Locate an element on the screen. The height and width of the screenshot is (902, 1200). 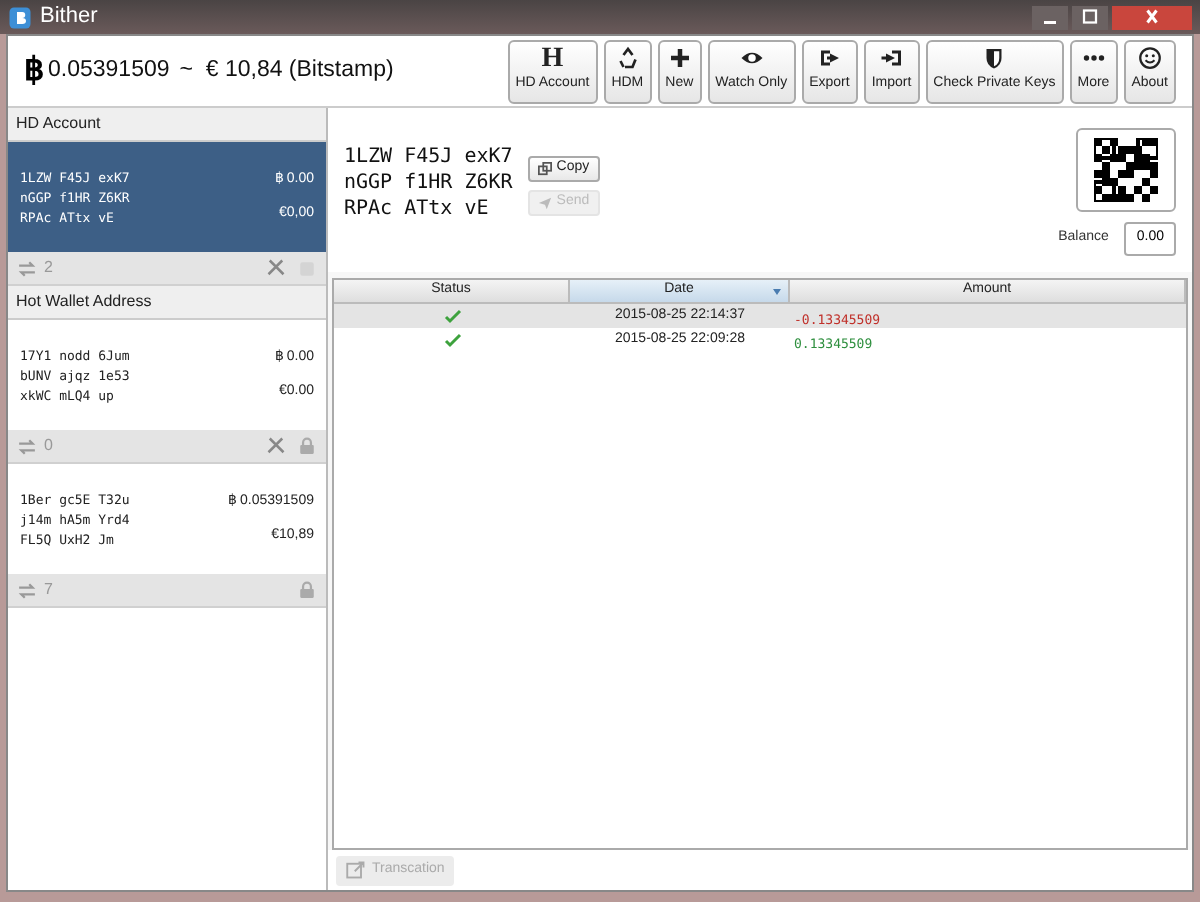
edit-icon is located at coordinates (356, 870).